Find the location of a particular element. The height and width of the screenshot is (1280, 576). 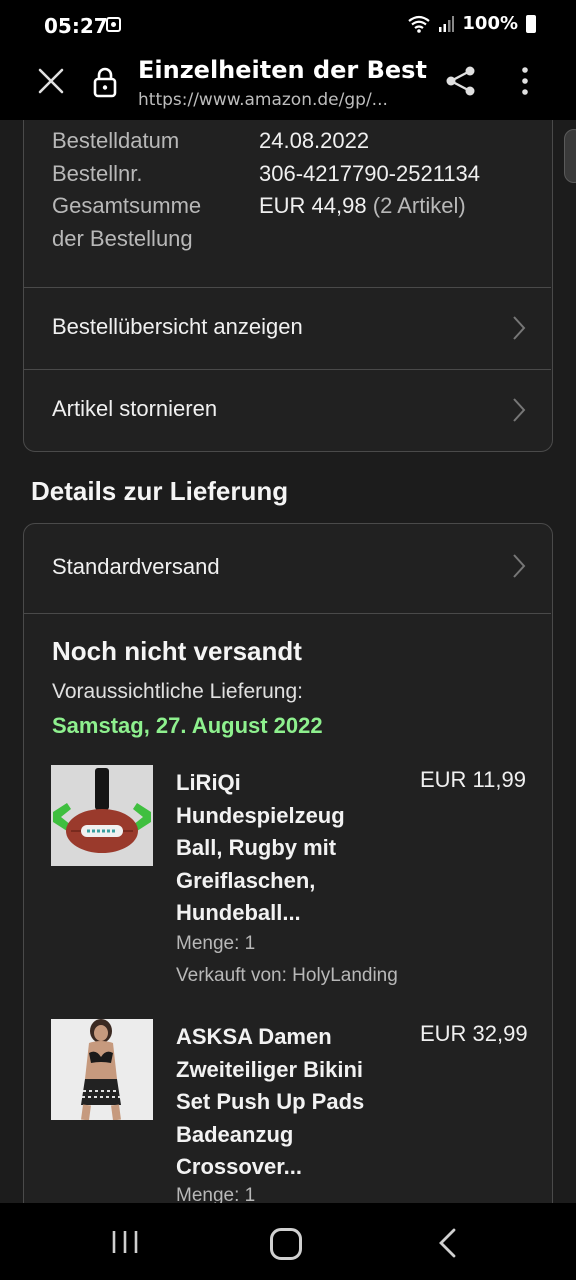

status-indicators: 100% is located at coordinates (472, 23).